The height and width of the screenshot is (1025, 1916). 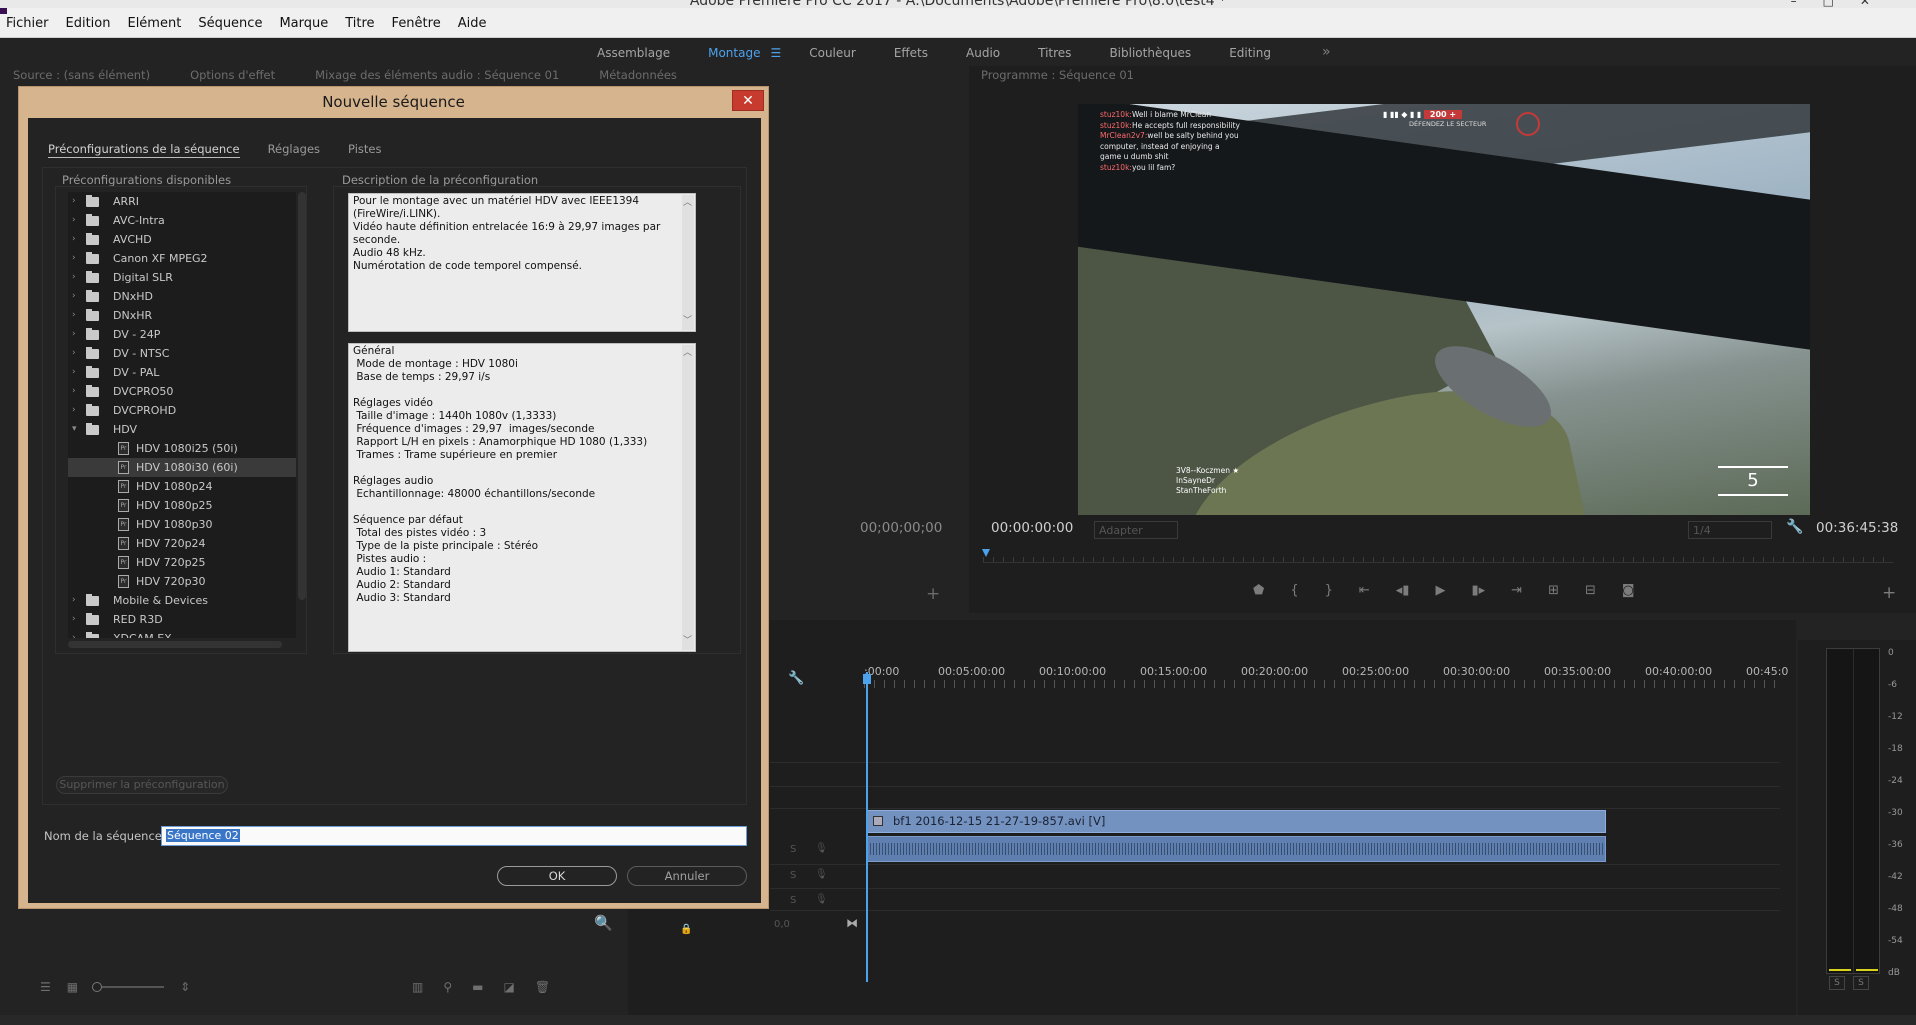 What do you see at coordinates (557, 876) in the screenshot?
I see `ok-button: OK` at bounding box center [557, 876].